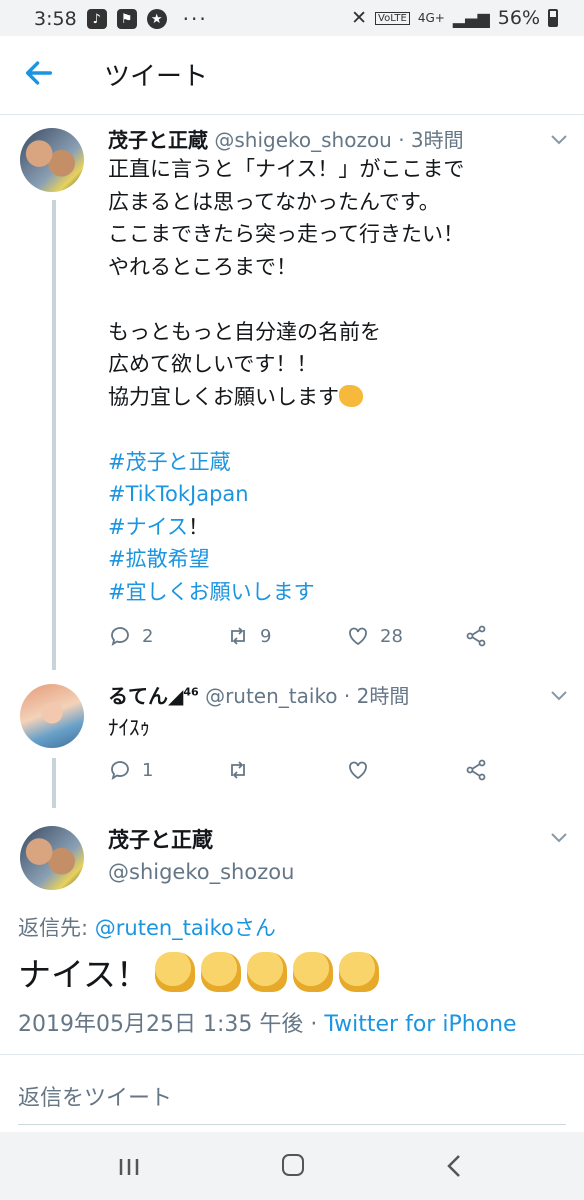 The image size is (584, 1200). Describe the element at coordinates (254, 928) in the screenshot. I see `reply-to-suffix: さん` at that location.